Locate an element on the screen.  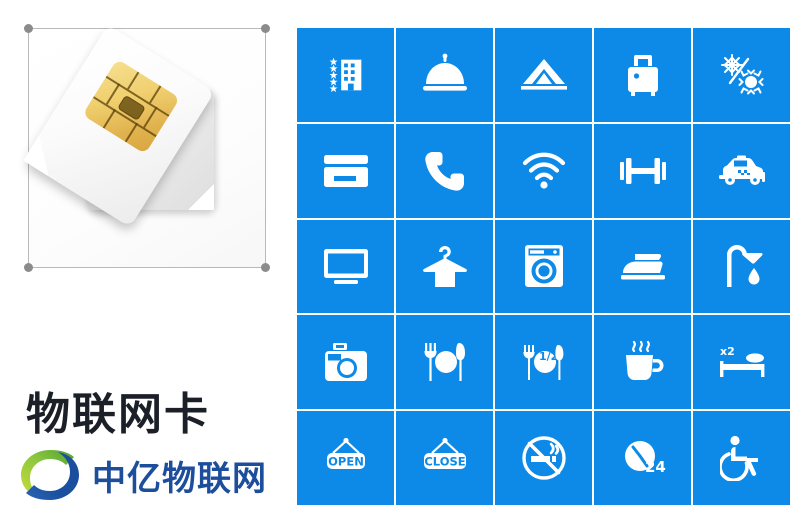
swirl-logo-icon is located at coordinates (50, 475).